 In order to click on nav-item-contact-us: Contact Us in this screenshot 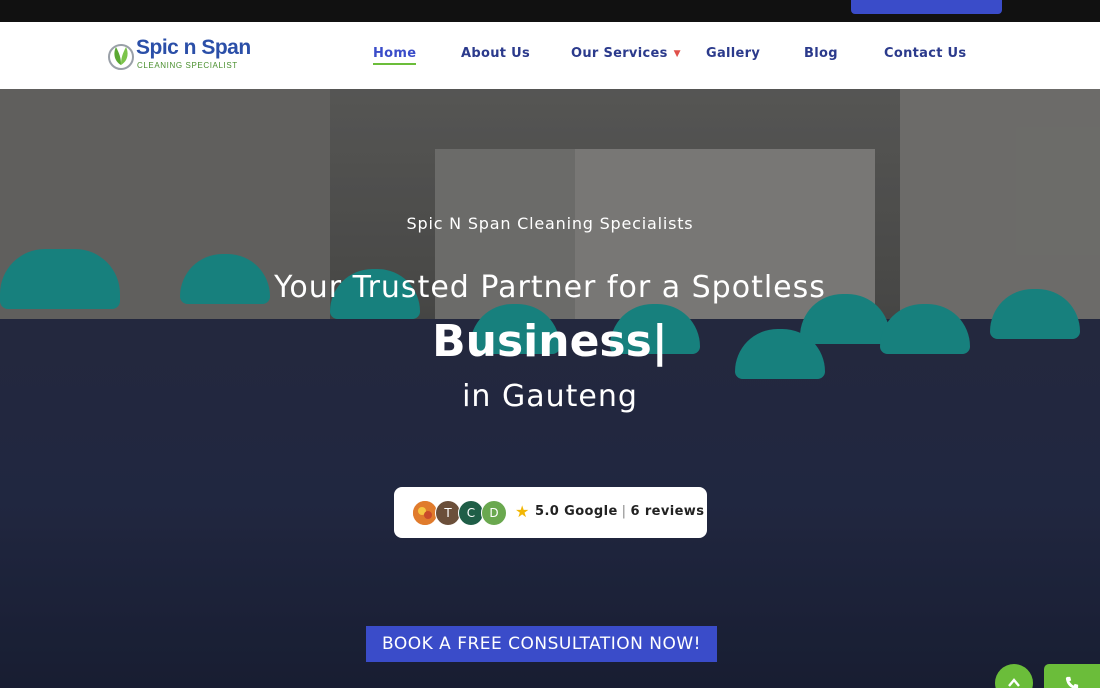, I will do `click(925, 53)`.